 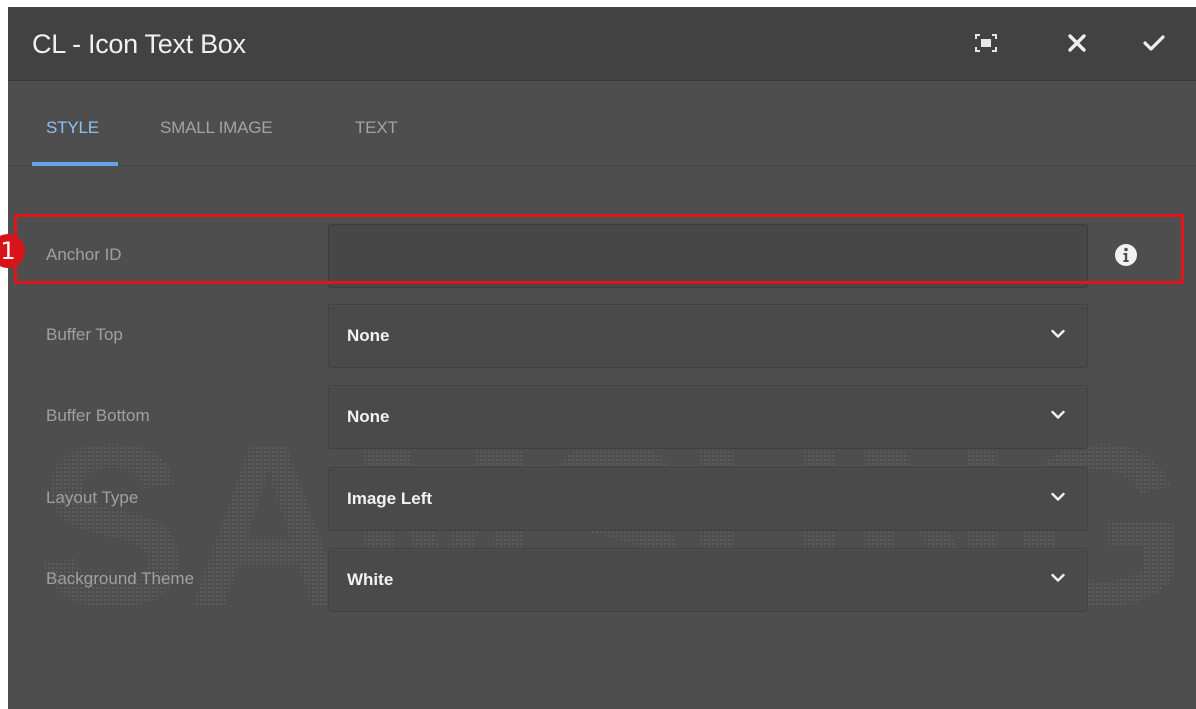 I want to click on layout-type-row: Layout Type Image Left, so click(x=602, y=499).